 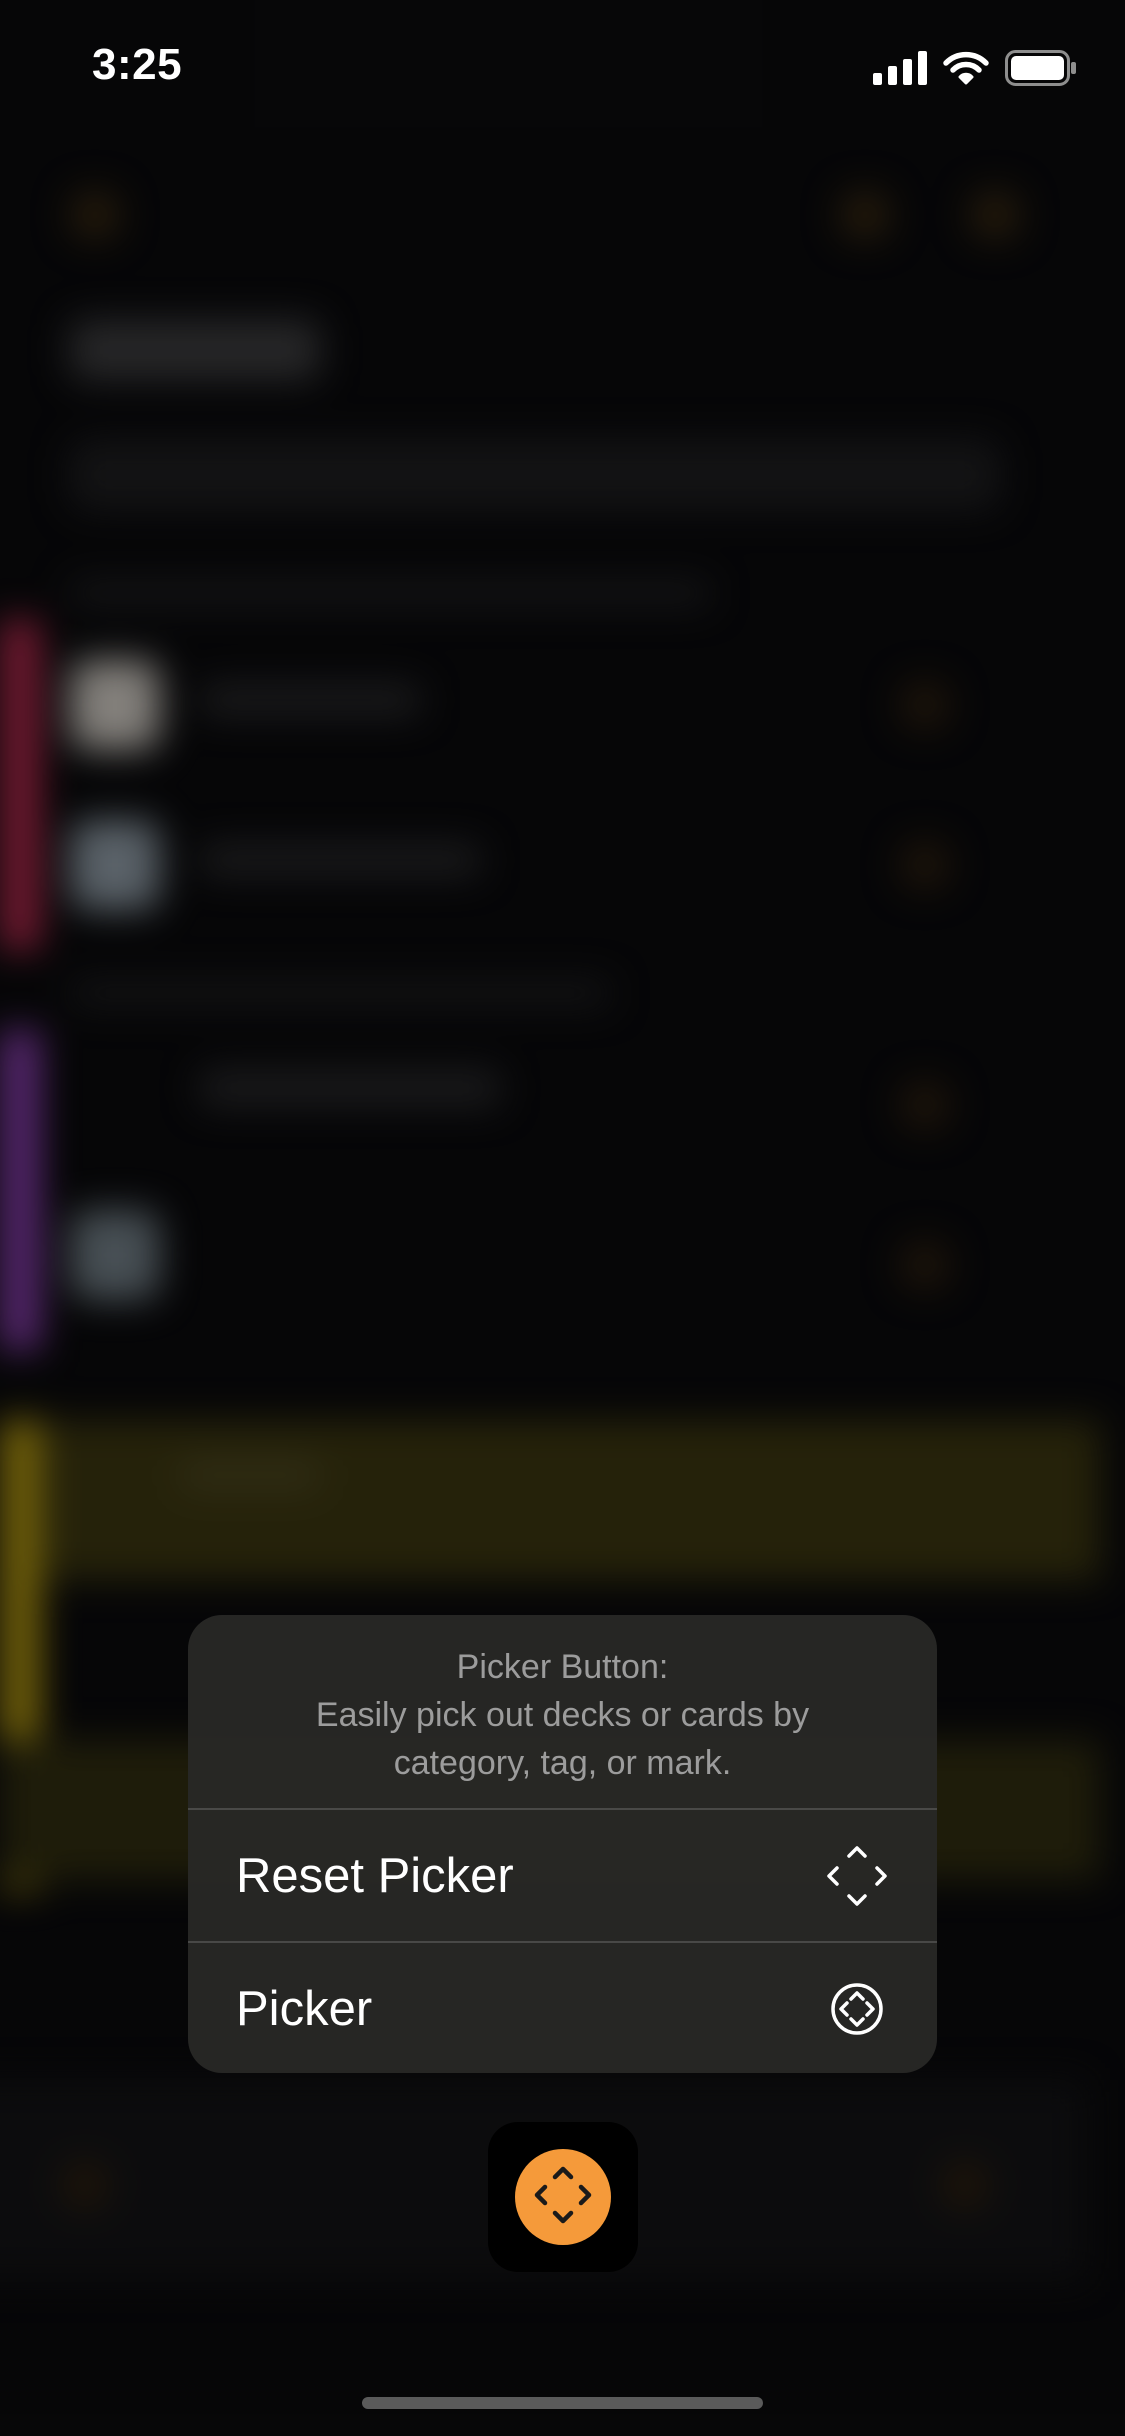 I want to click on status-time: 3:25, so click(x=137, y=64).